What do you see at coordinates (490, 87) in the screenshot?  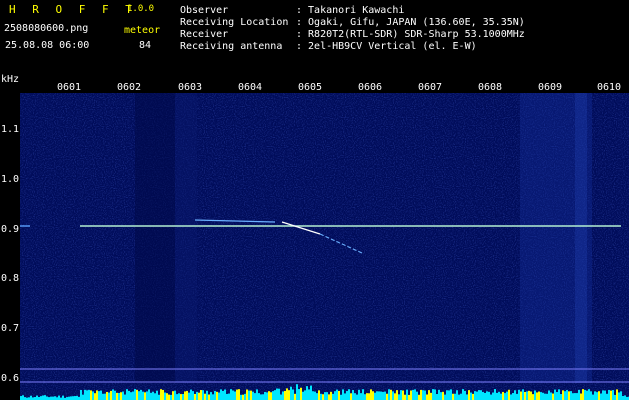 I see `x-tick-label: 0608` at bounding box center [490, 87].